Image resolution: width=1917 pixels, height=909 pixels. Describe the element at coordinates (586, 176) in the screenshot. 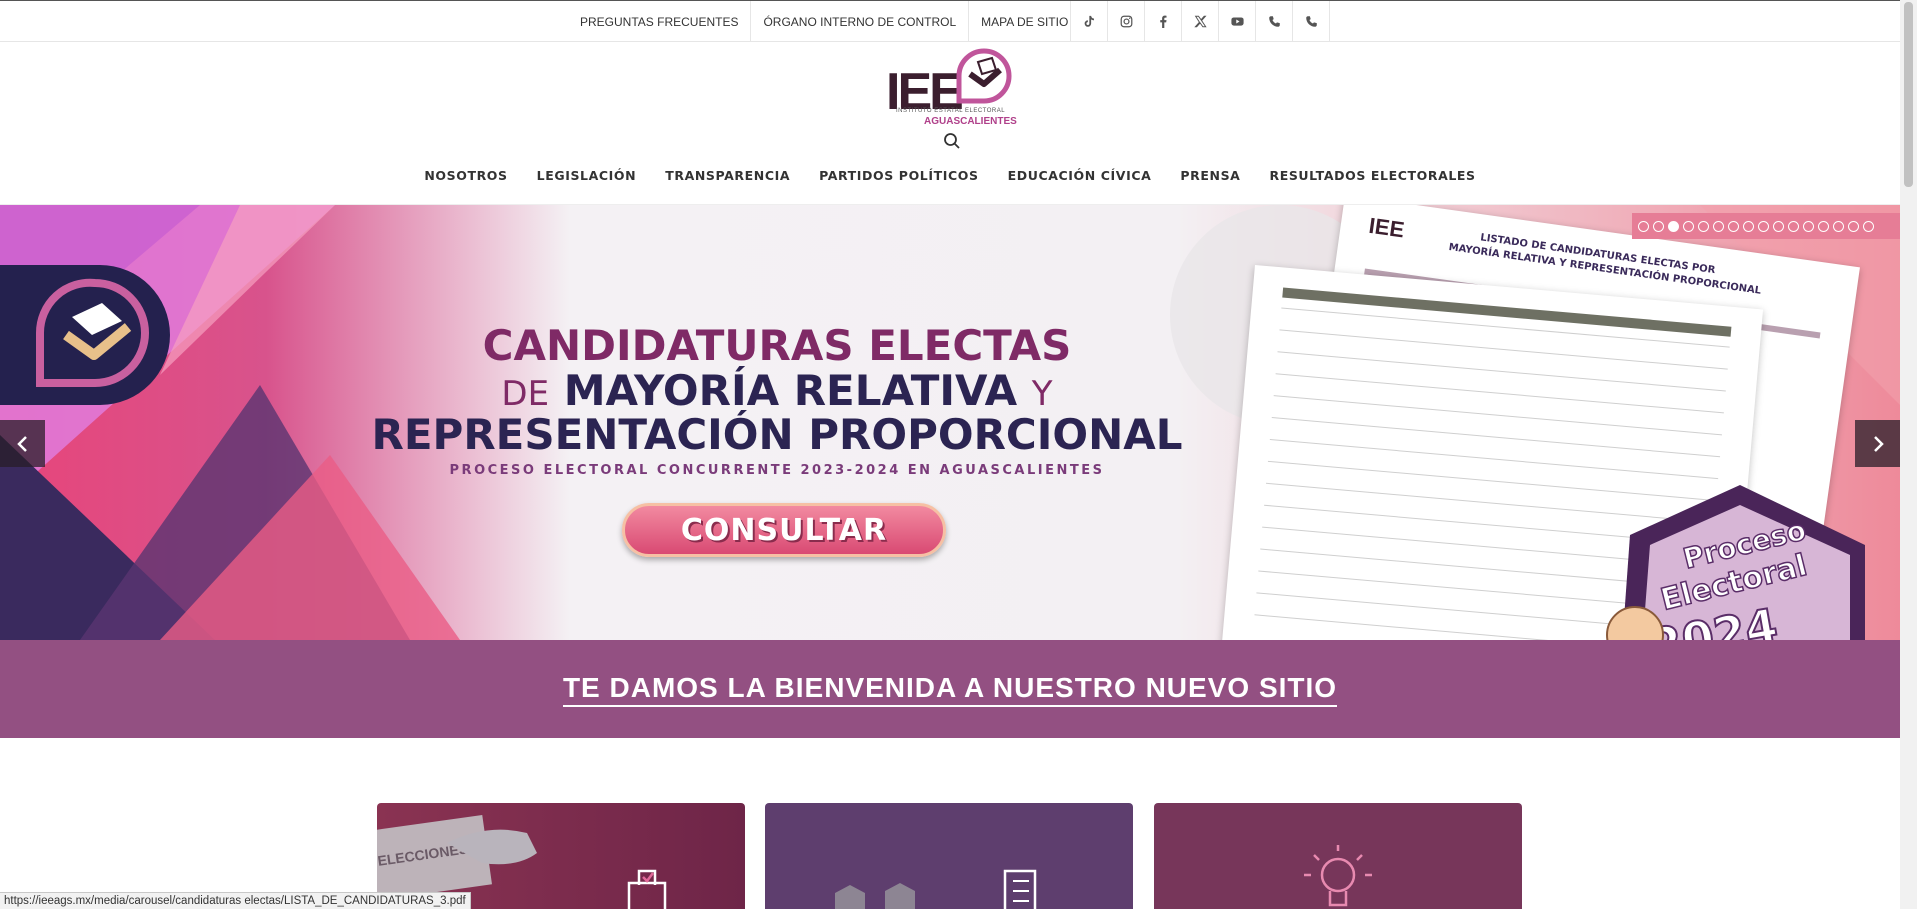

I see `nav-legislacion: LEGISLACIÓN` at that location.